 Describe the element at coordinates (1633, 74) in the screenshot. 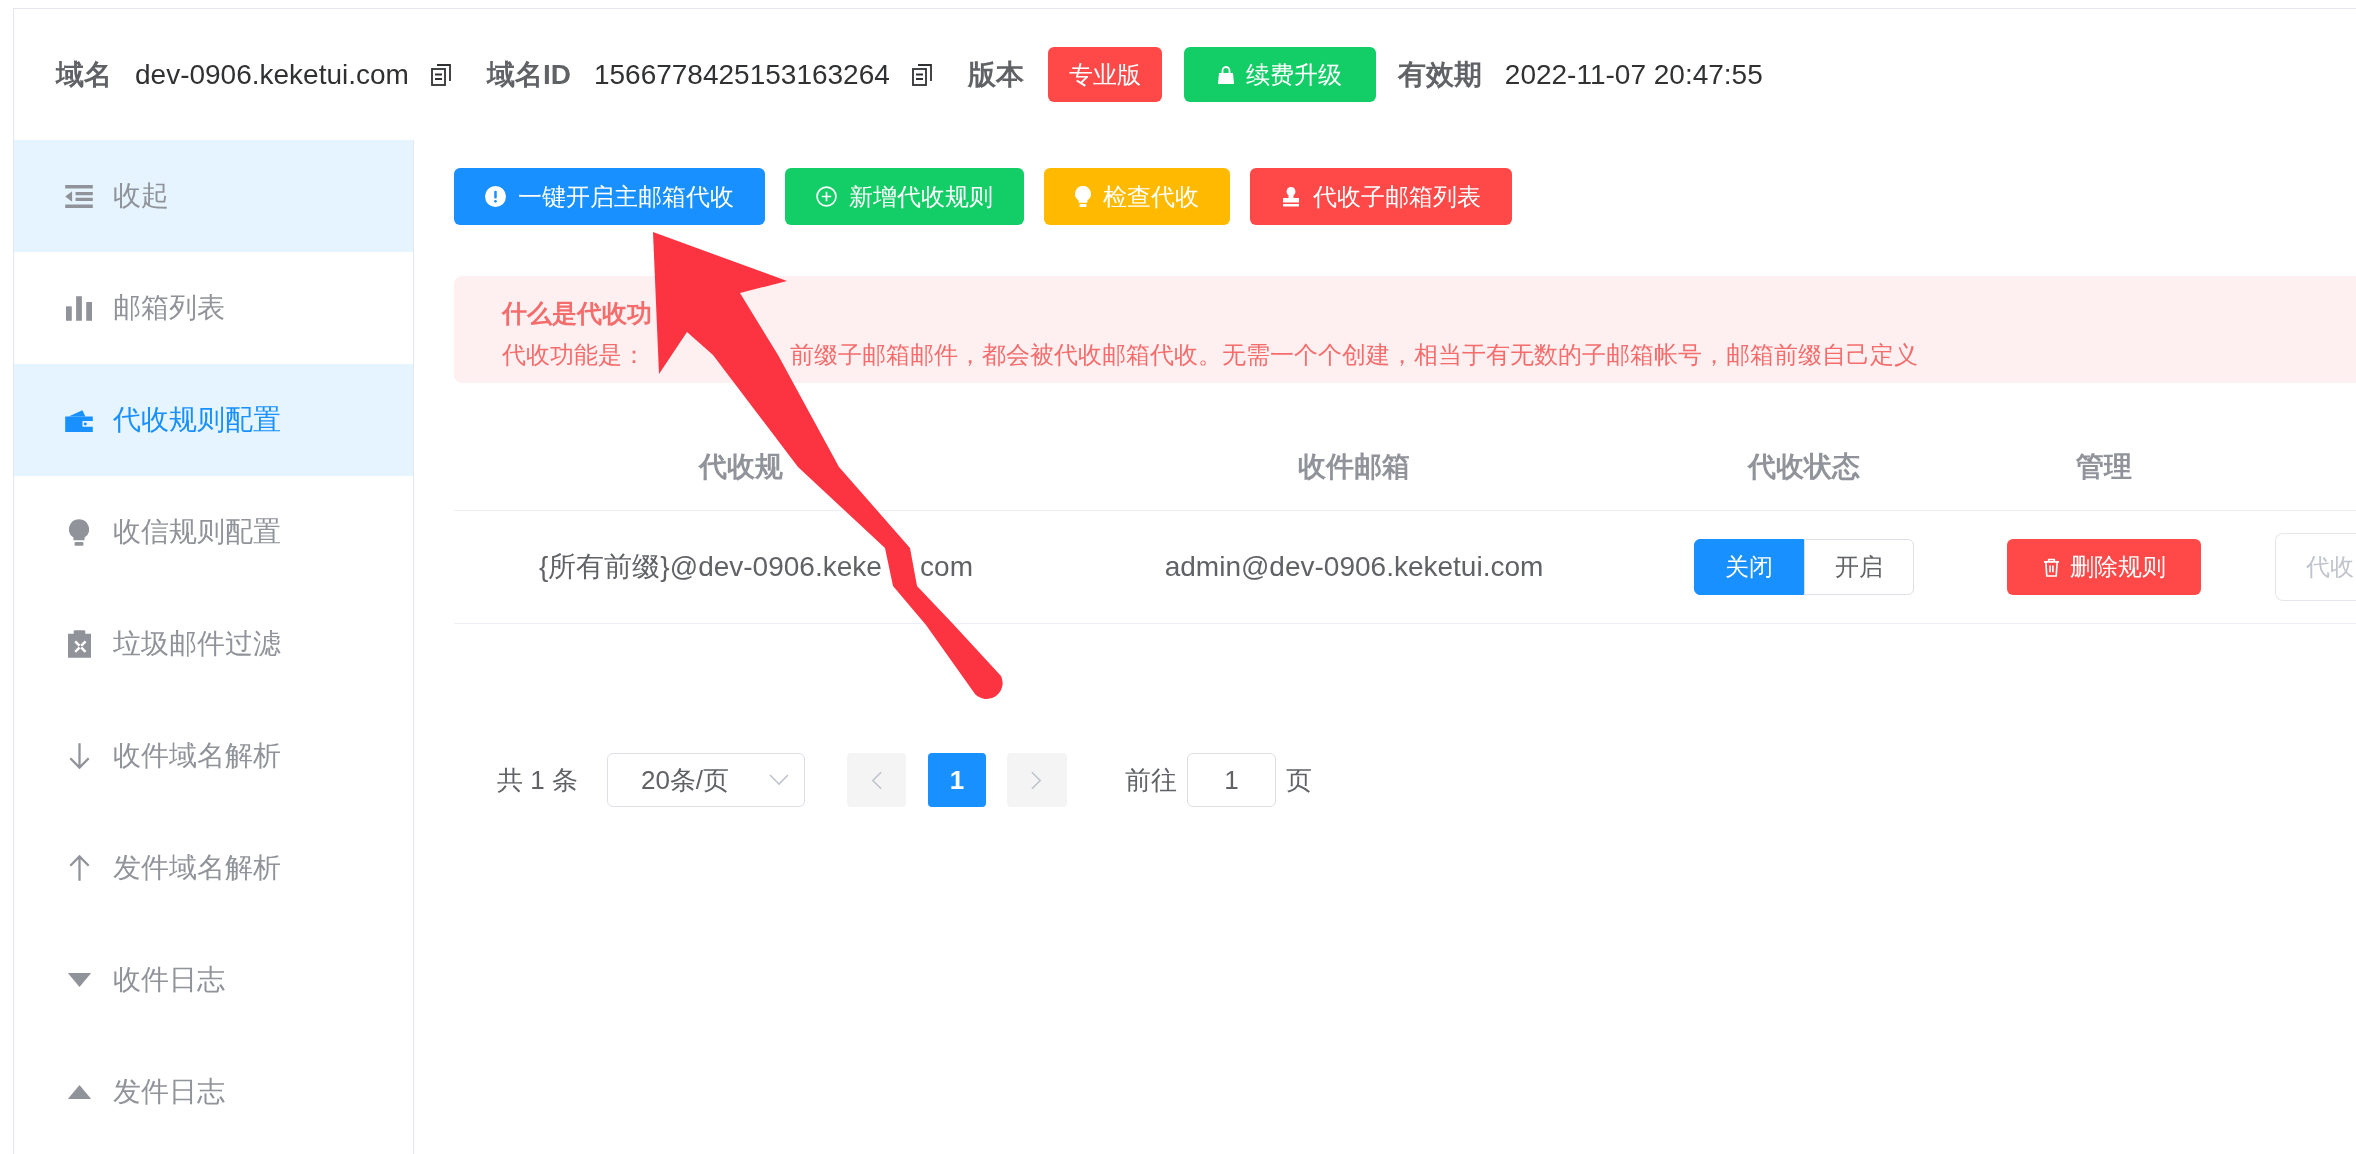

I see `field-value: 2022-11-07 20:47:55` at that location.